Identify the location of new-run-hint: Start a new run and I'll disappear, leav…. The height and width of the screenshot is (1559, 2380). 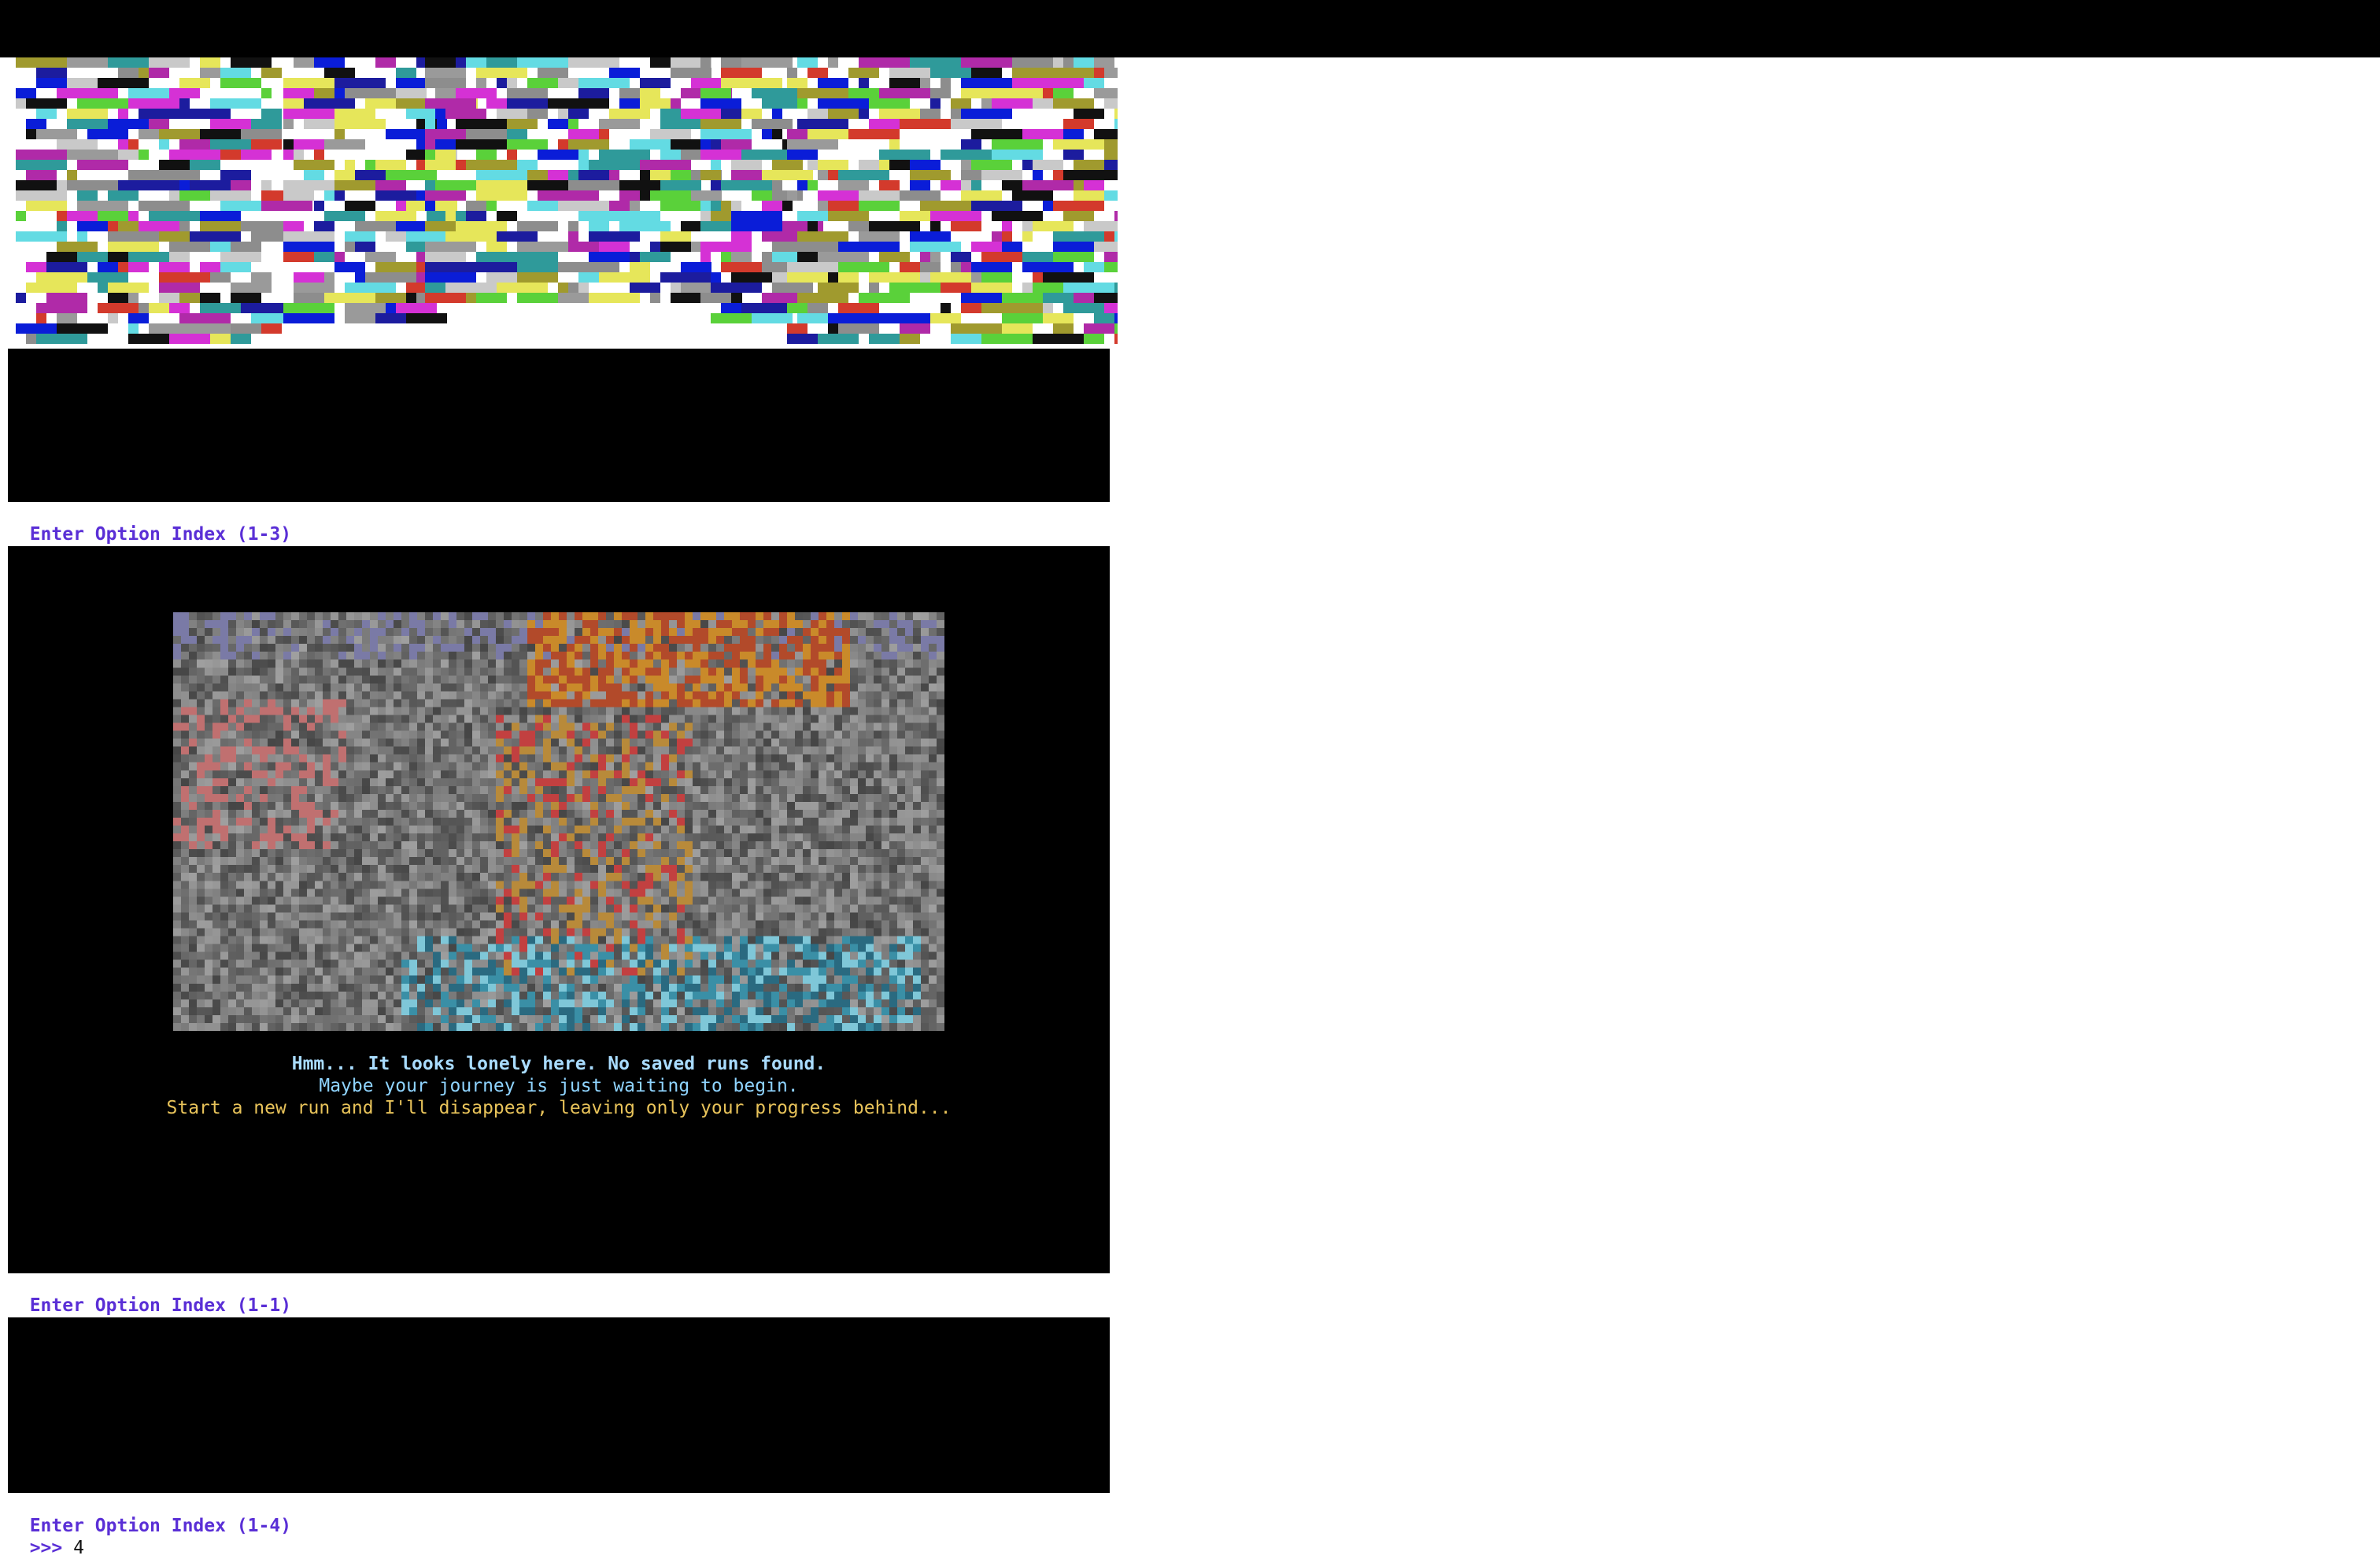
(559, 1108).